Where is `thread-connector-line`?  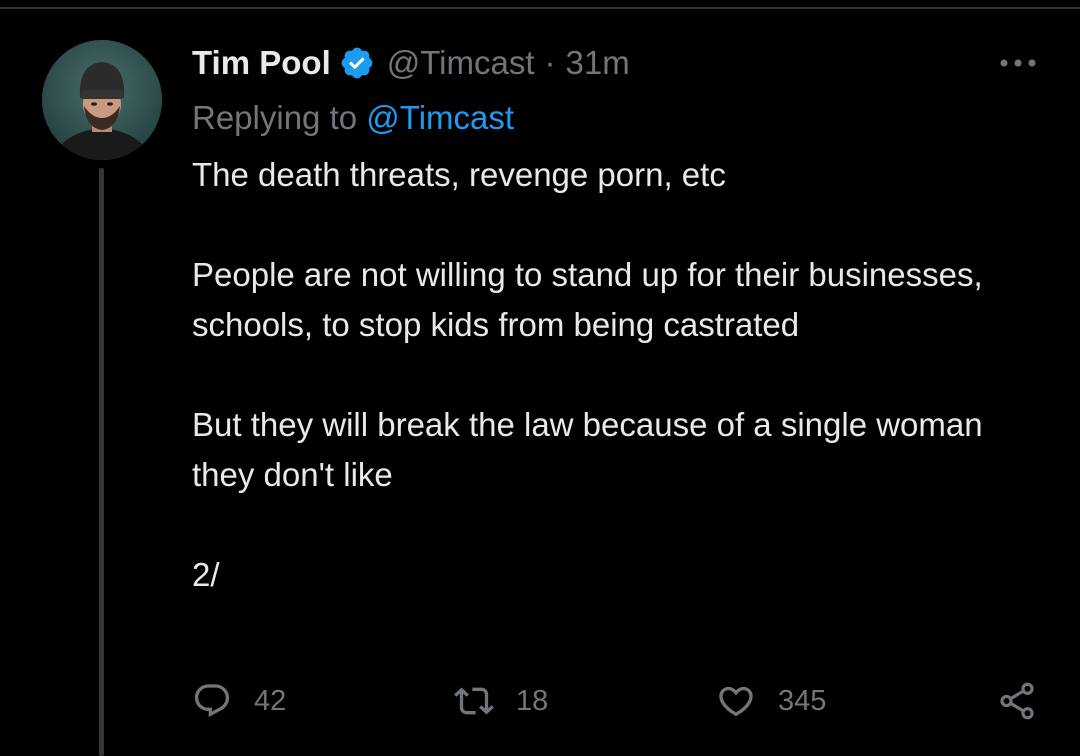
thread-connector-line is located at coordinates (101, 462).